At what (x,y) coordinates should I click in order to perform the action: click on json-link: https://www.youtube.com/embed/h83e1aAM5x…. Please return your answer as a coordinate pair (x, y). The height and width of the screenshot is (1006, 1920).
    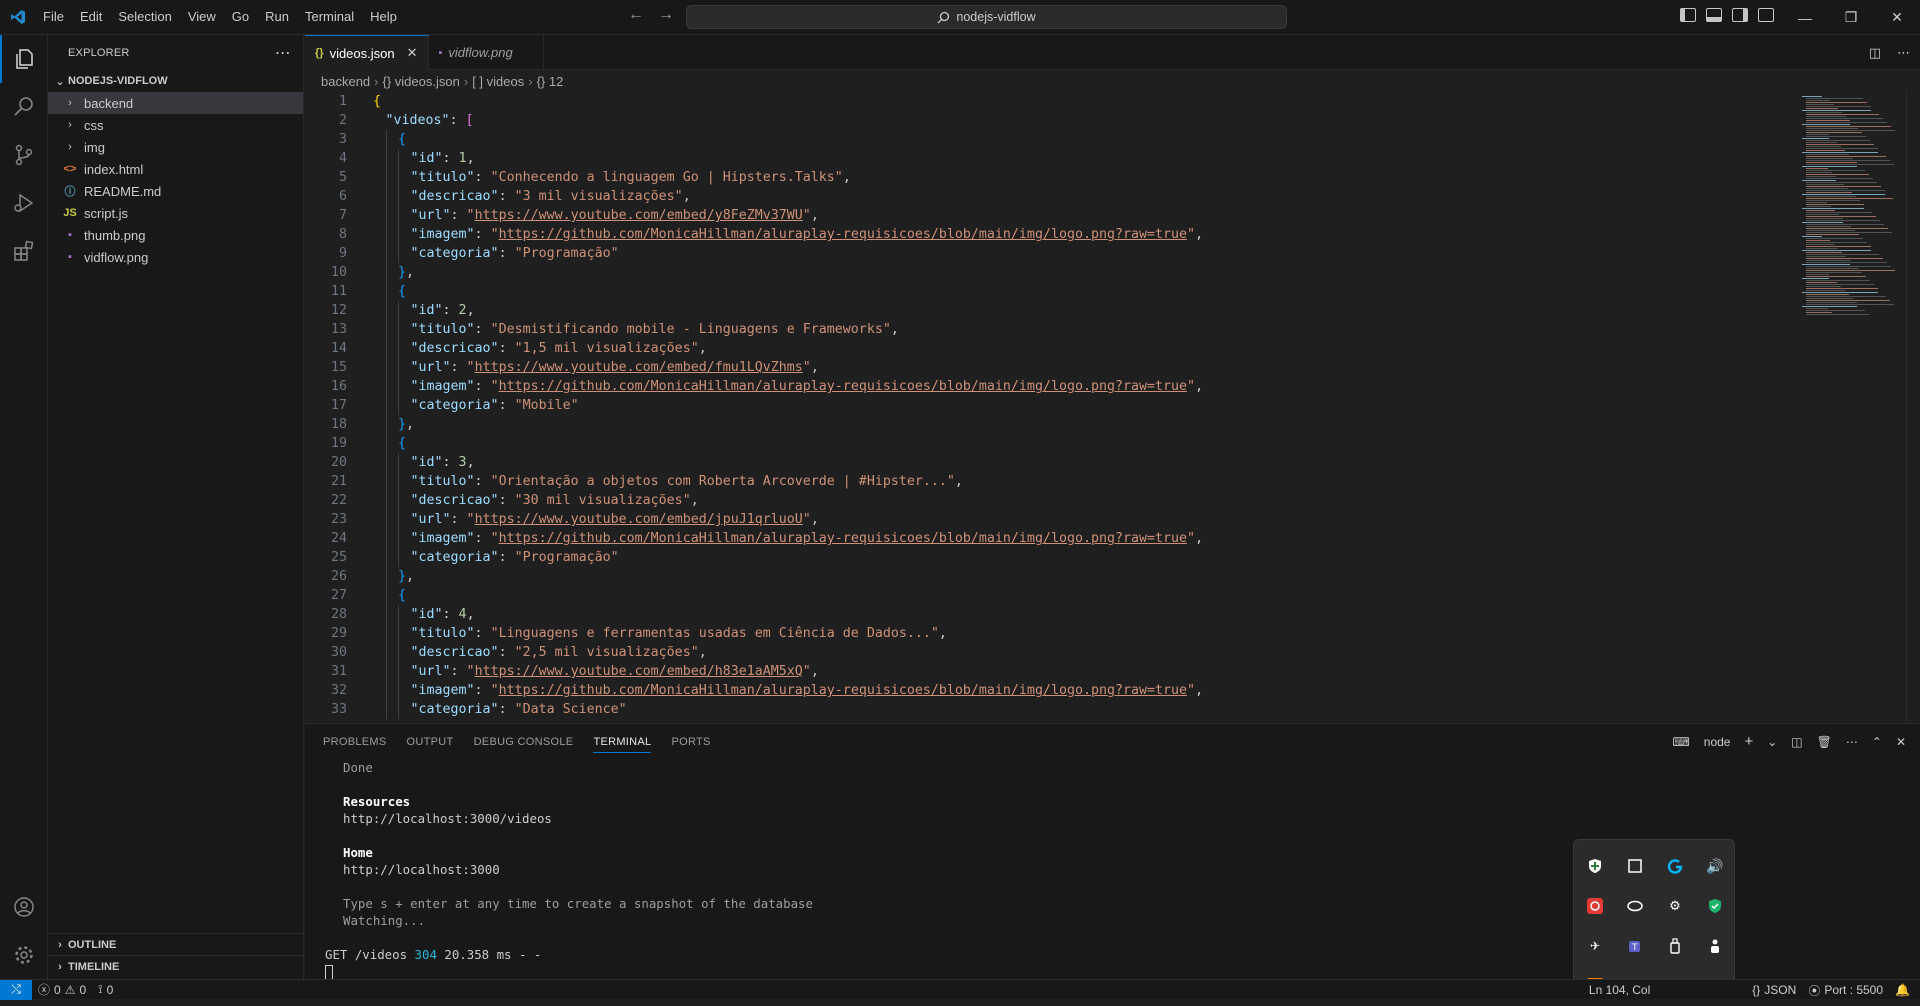
    Looking at the image, I should click on (639, 671).